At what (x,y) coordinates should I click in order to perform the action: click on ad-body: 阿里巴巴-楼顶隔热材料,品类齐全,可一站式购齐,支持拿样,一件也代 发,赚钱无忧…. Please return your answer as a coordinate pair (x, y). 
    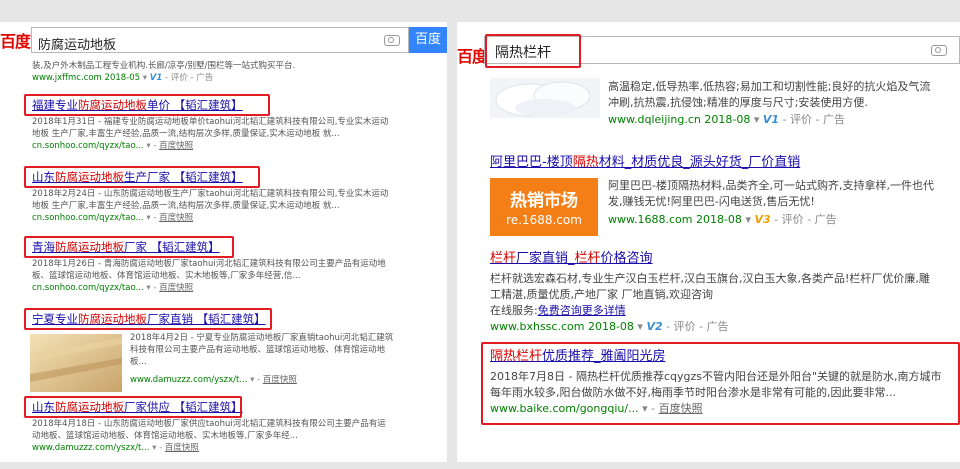
    Looking at the image, I should click on (771, 203).